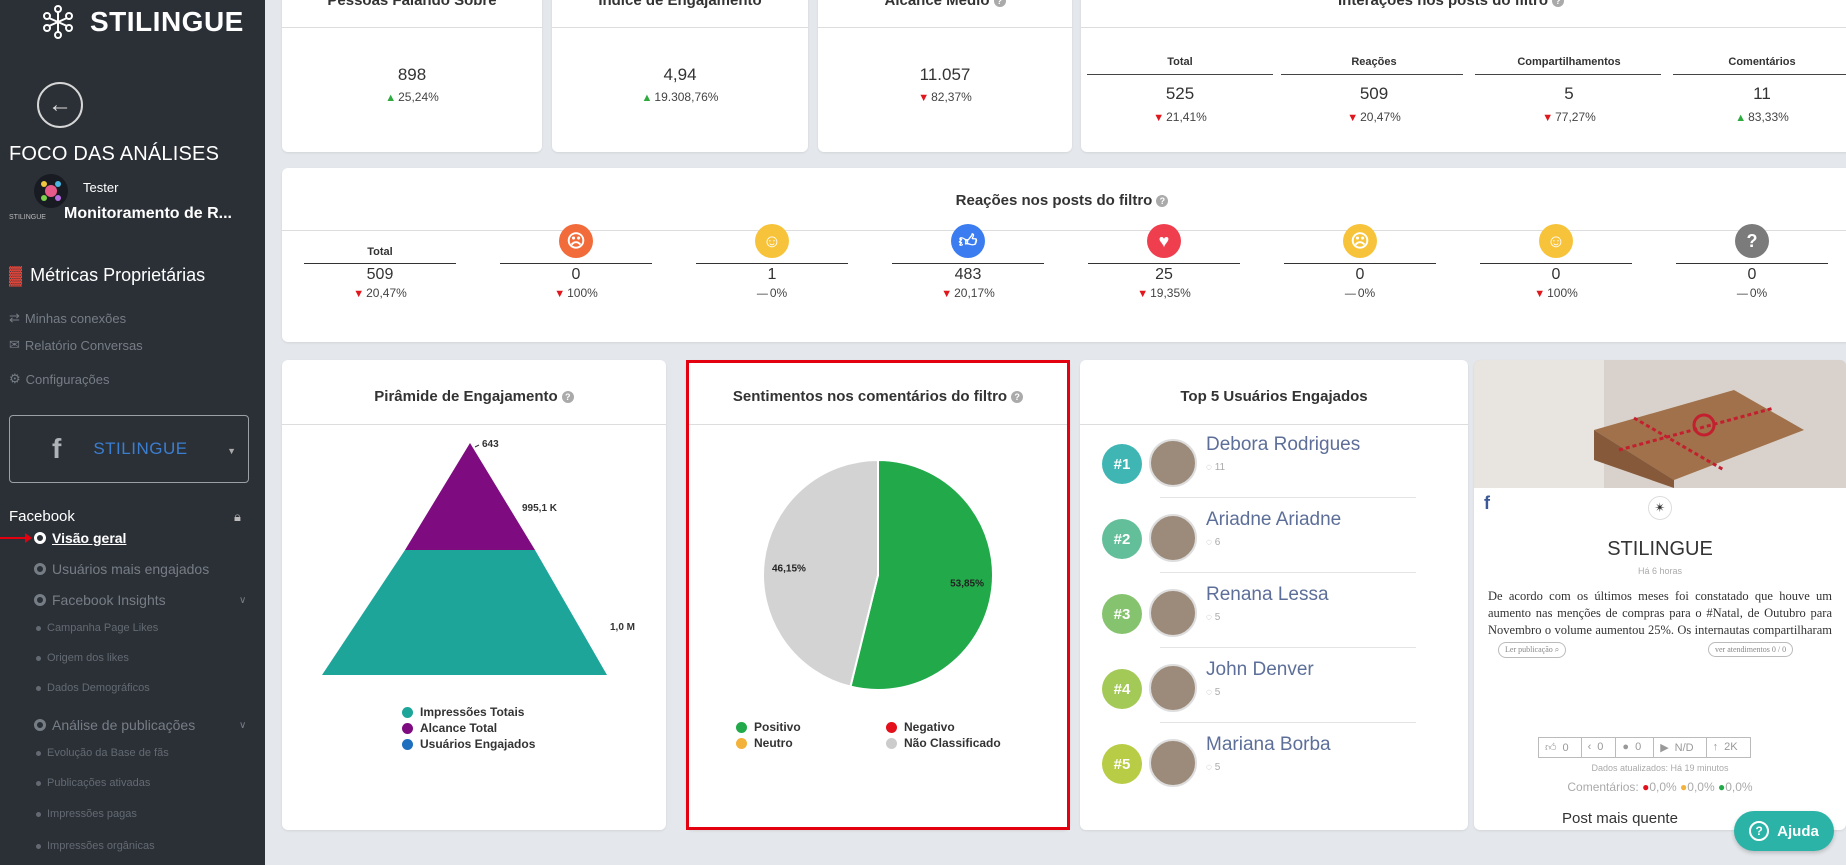 The height and width of the screenshot is (865, 1846). I want to click on radio-icon, so click(40, 569).